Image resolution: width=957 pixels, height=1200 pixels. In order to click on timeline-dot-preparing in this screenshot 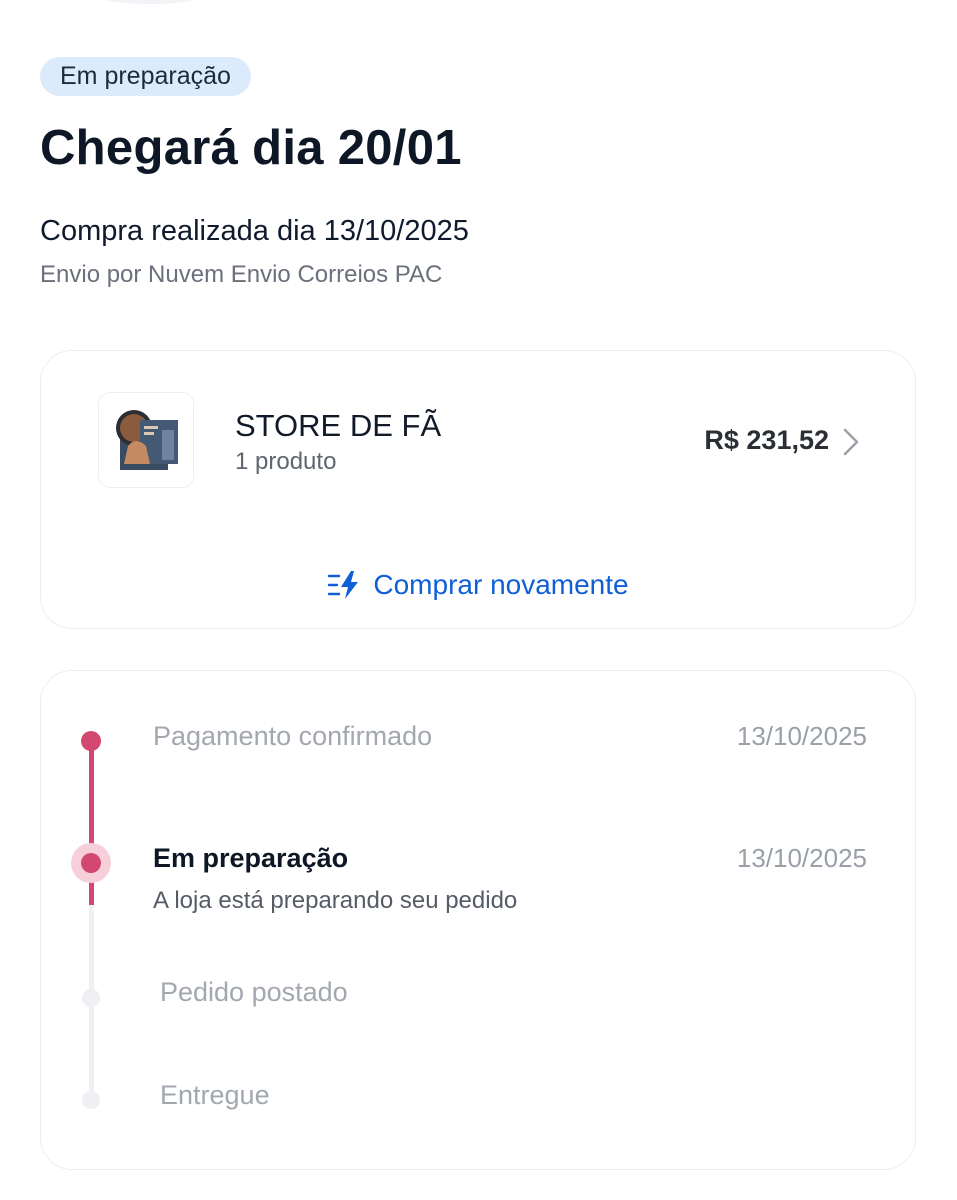, I will do `click(91, 863)`.